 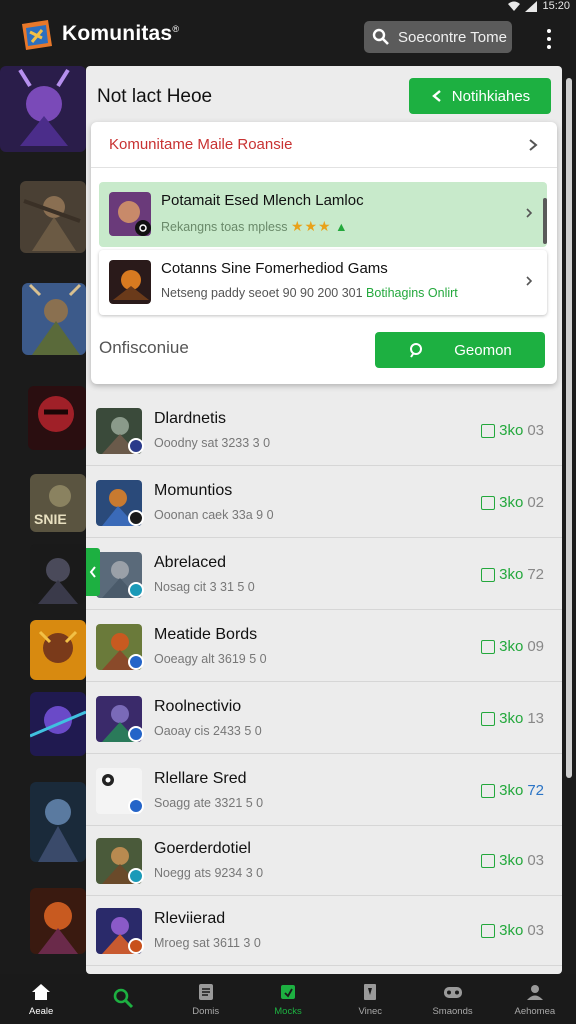 I want to click on location-icon, so click(x=416, y=350).